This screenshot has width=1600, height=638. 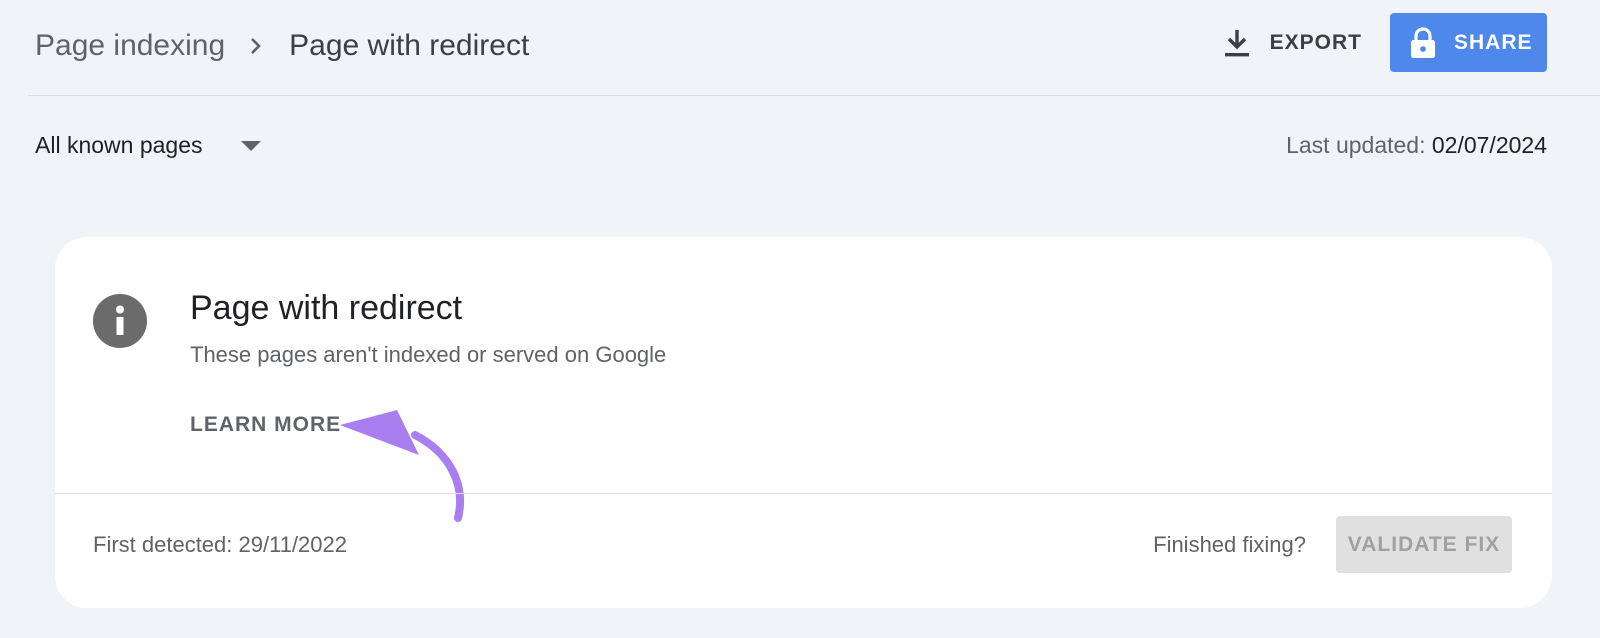 What do you see at coordinates (119, 145) in the screenshot?
I see `filter-selected-value: All known pages` at bounding box center [119, 145].